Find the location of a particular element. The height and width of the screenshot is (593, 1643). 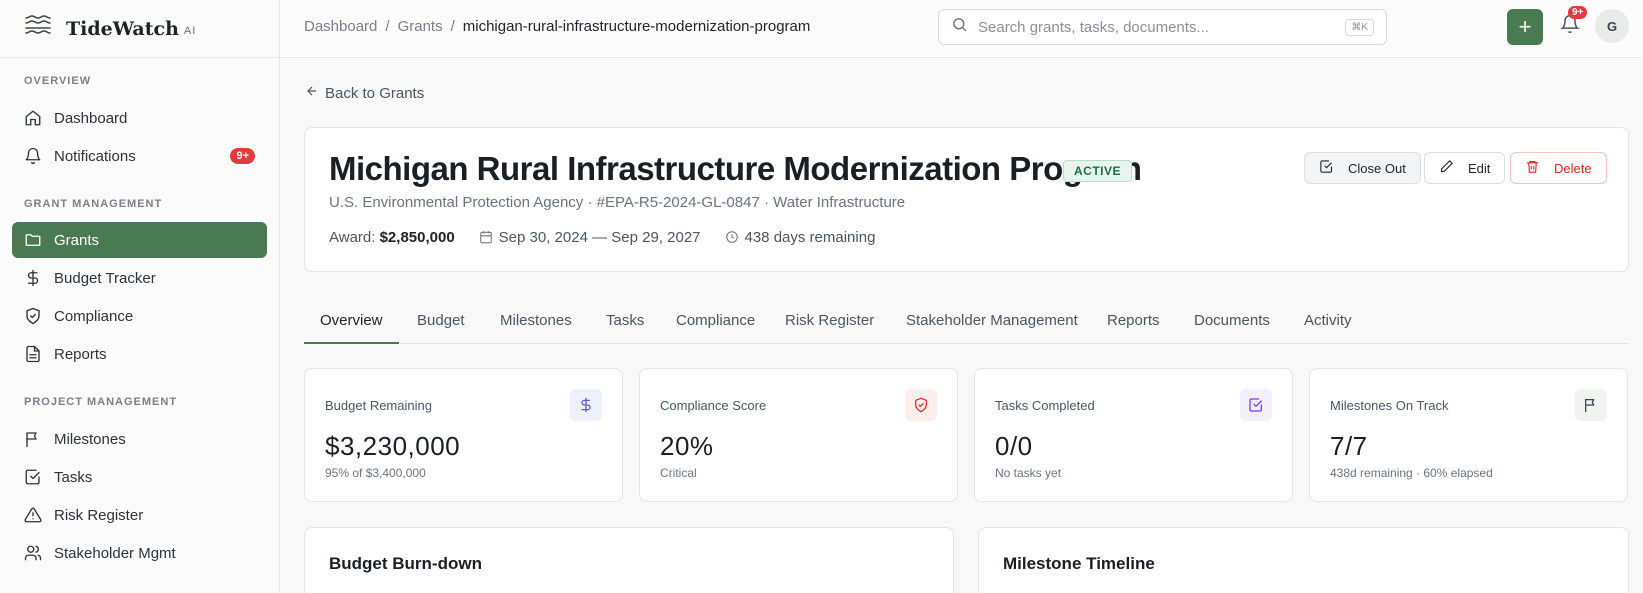

brand: TideWatch AI is located at coordinates (139, 29).